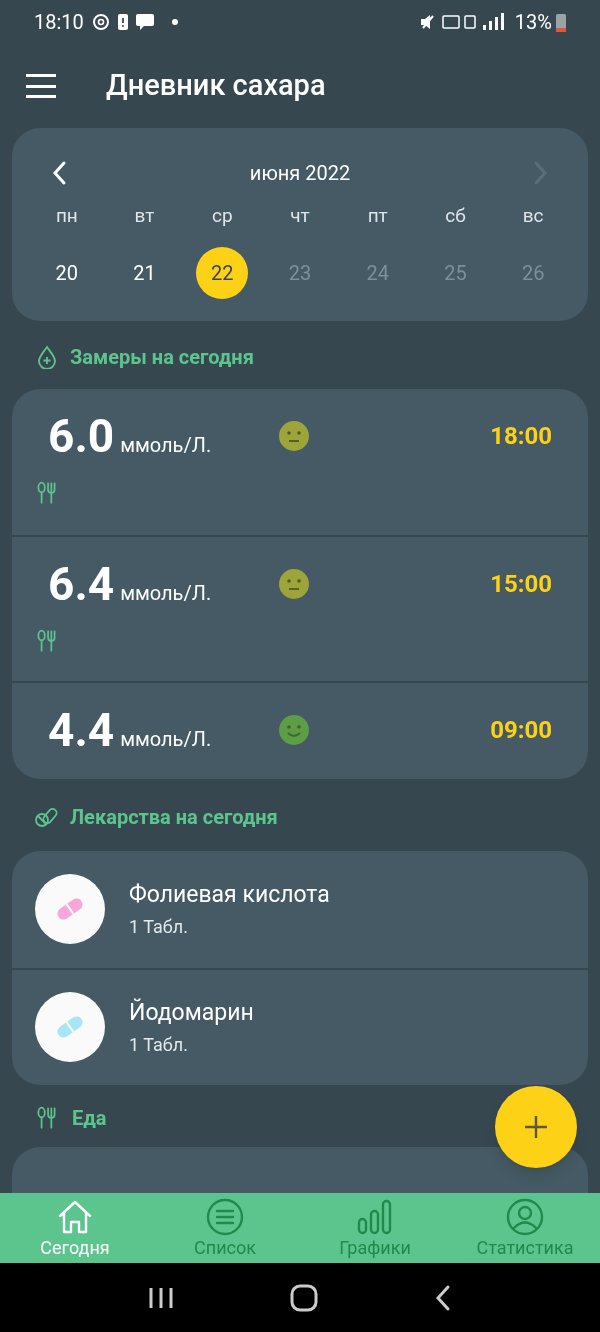 The width and height of the screenshot is (600, 1332). I want to click on menu-button, so click(41, 86).